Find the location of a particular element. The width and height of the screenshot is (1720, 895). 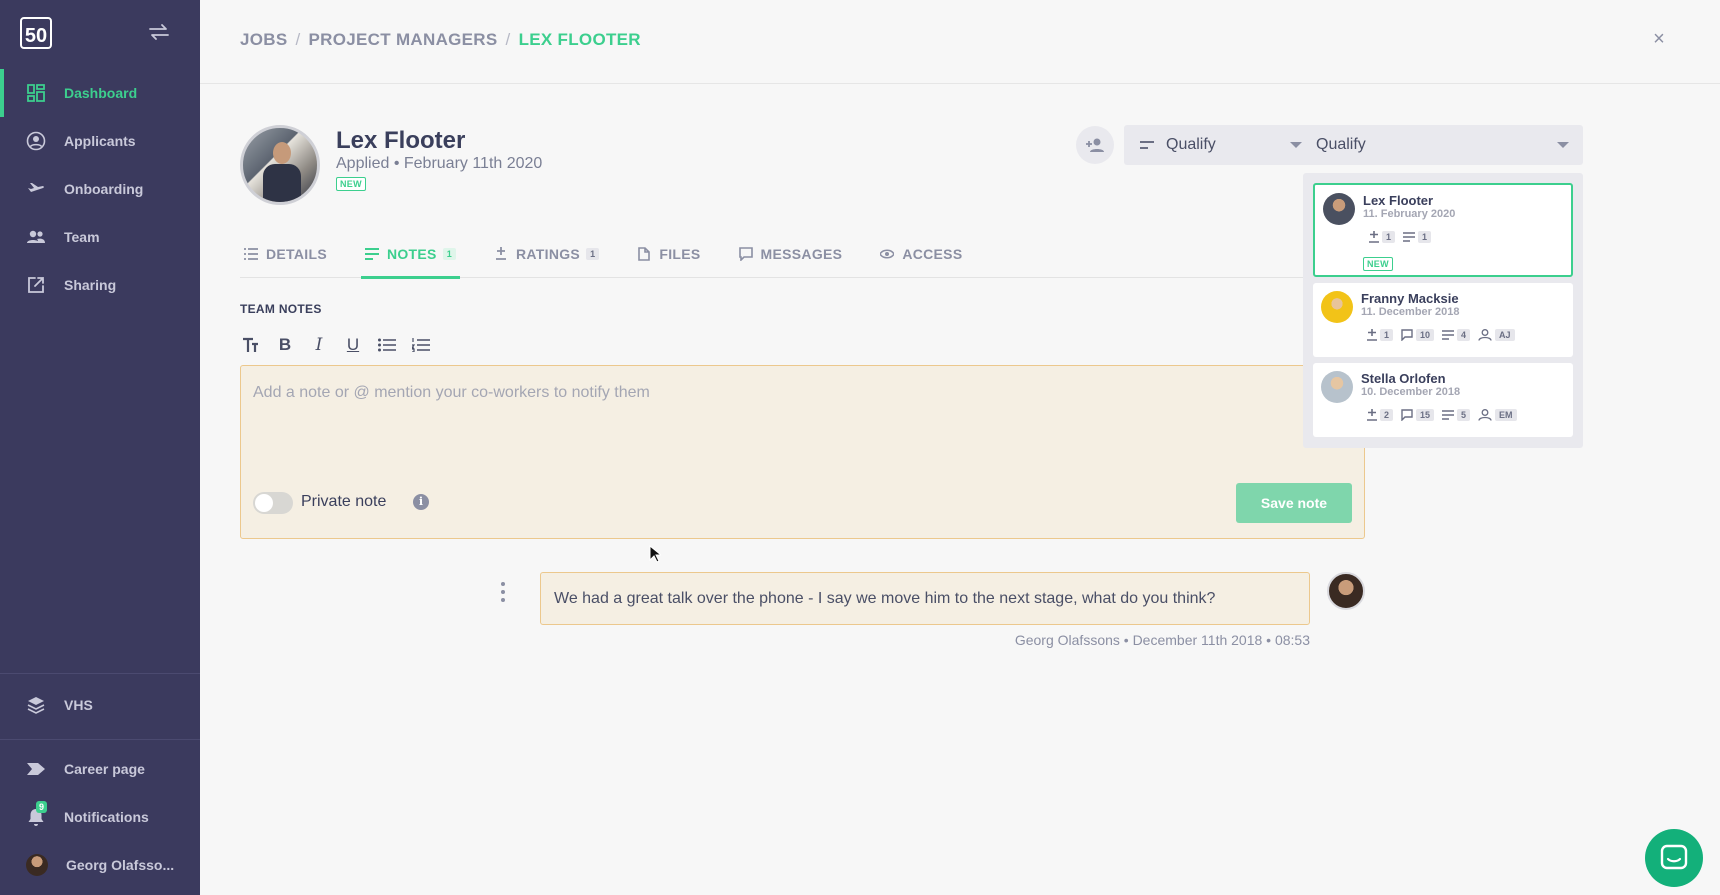

assign-user-button is located at coordinates (1095, 145).